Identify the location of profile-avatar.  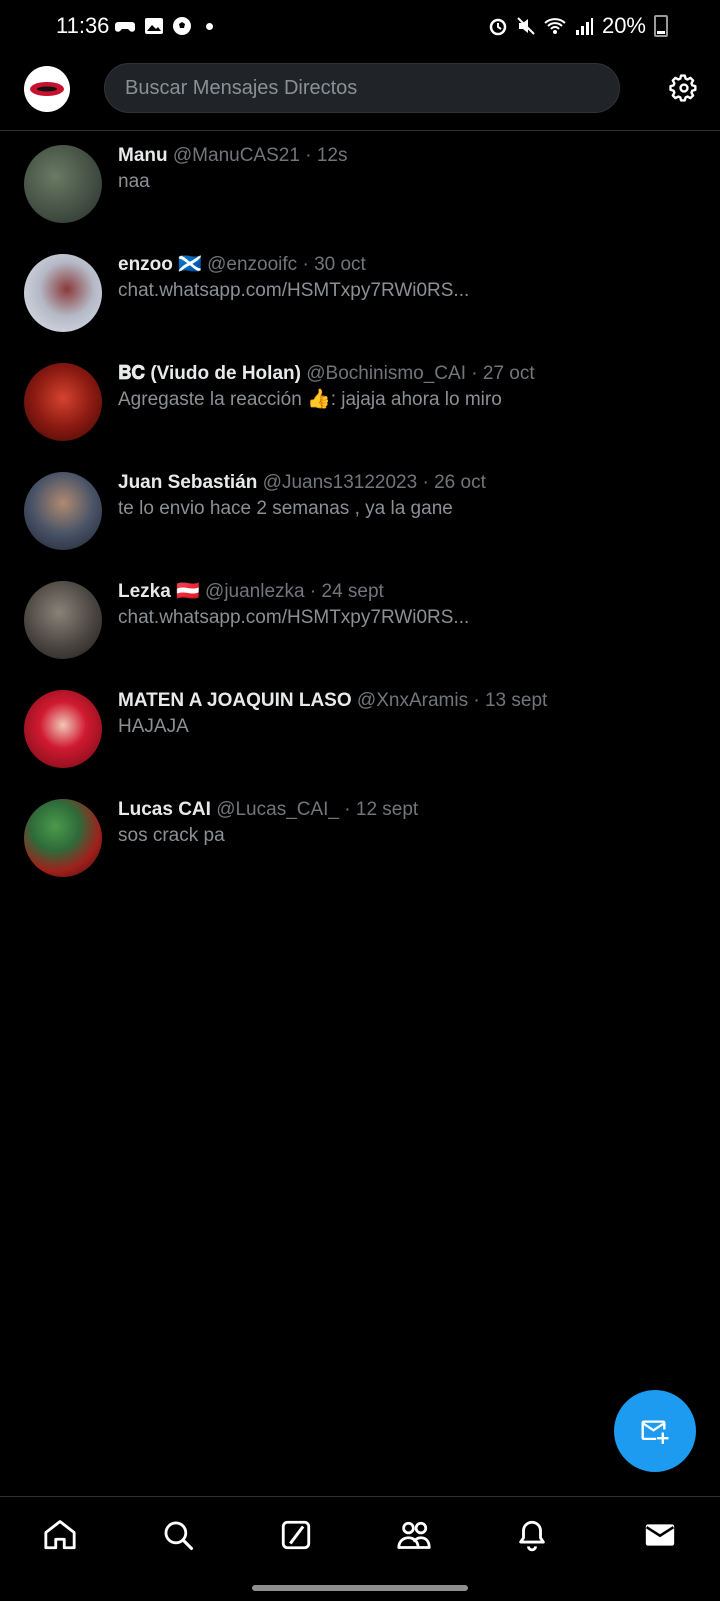
(47, 89).